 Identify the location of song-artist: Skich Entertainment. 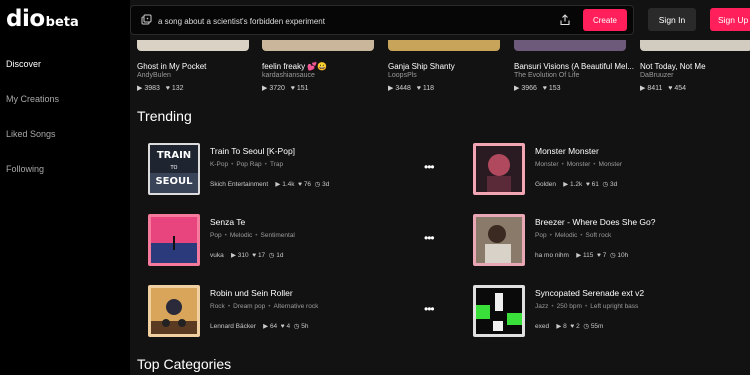
(239, 184).